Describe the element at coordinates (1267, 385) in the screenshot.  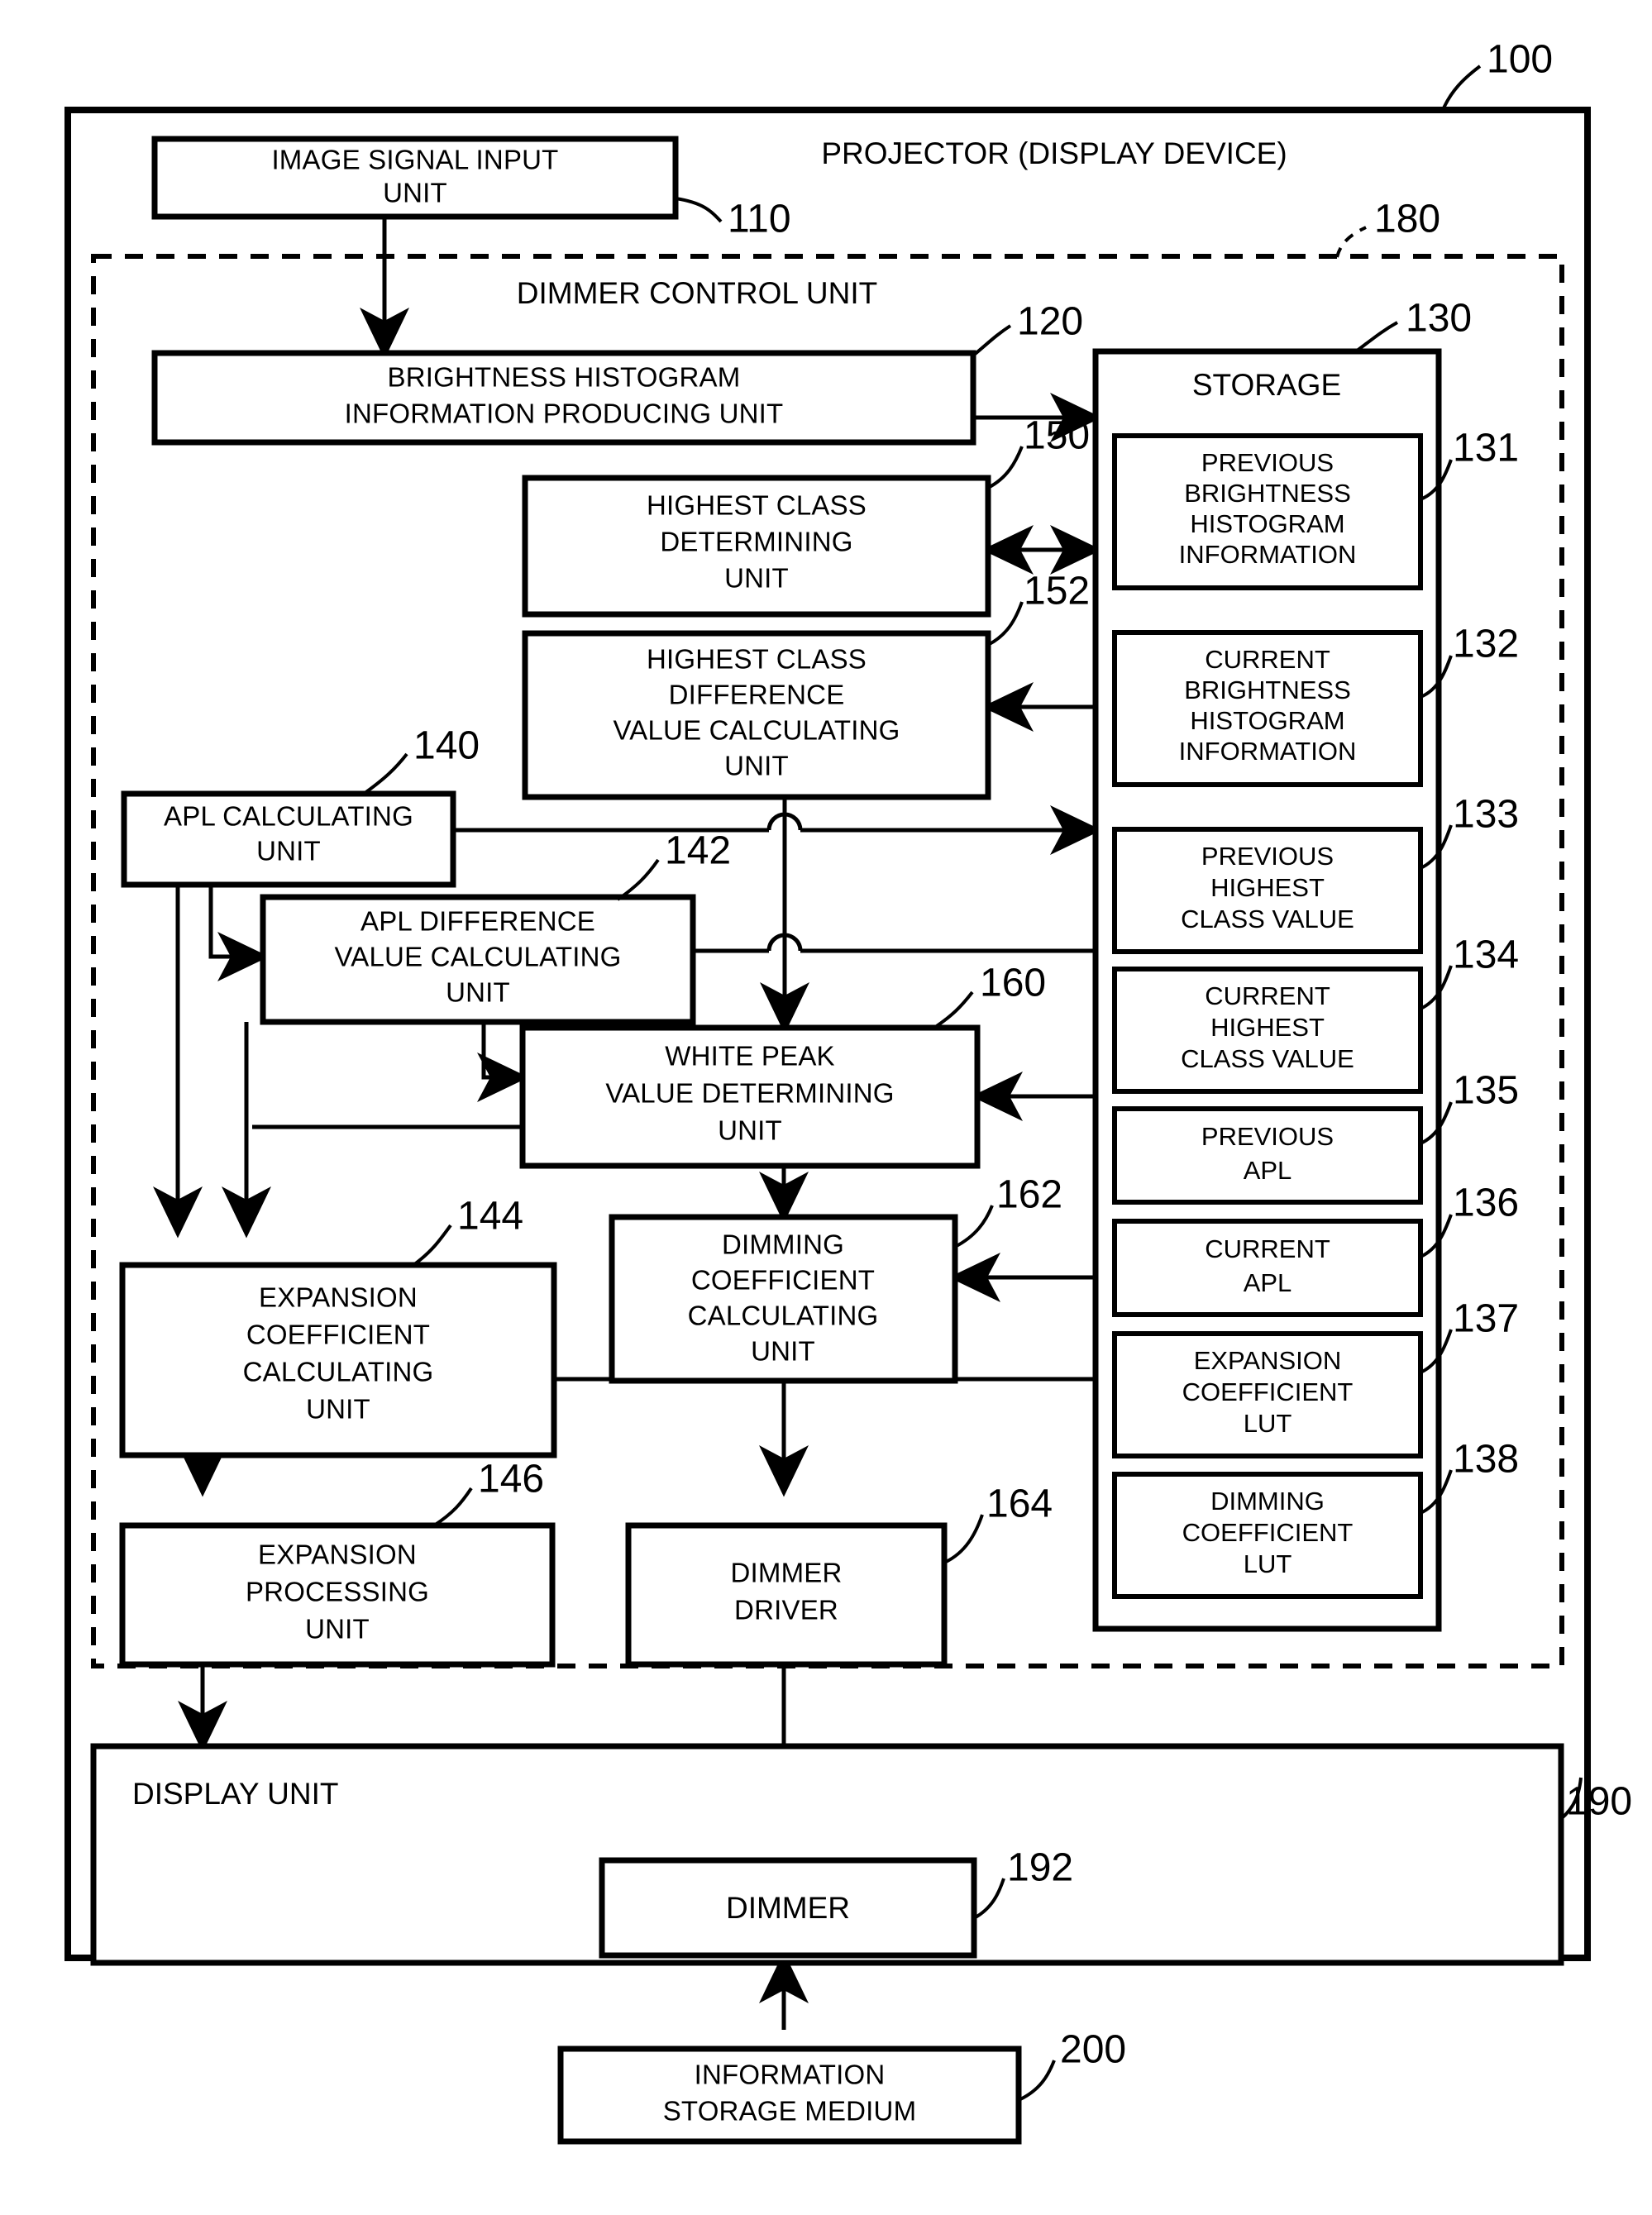
I see `storage-title: STORAGE` at that location.